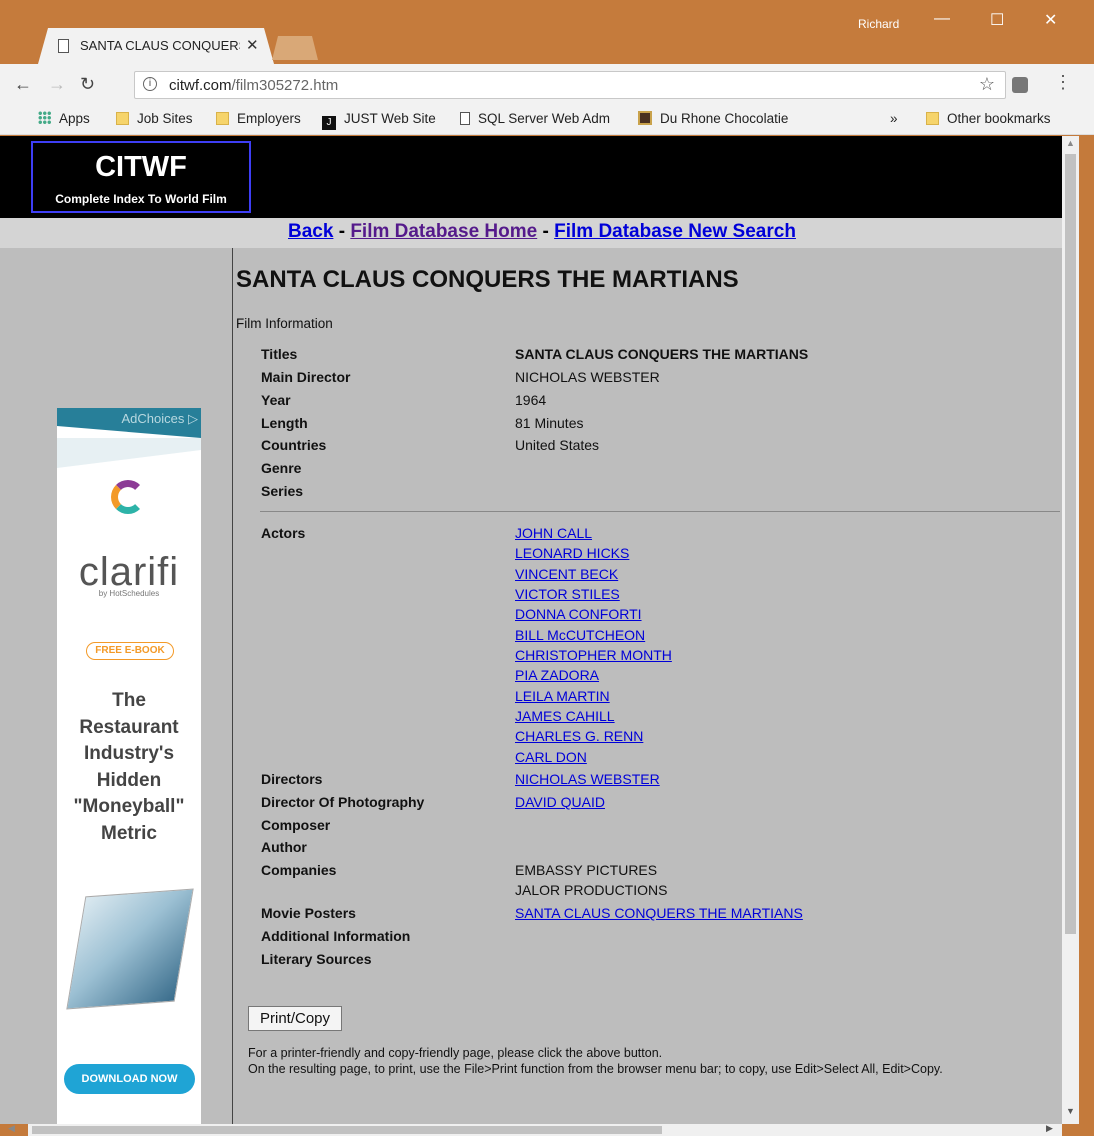  I want to click on value-year: 1964, so click(531, 400).